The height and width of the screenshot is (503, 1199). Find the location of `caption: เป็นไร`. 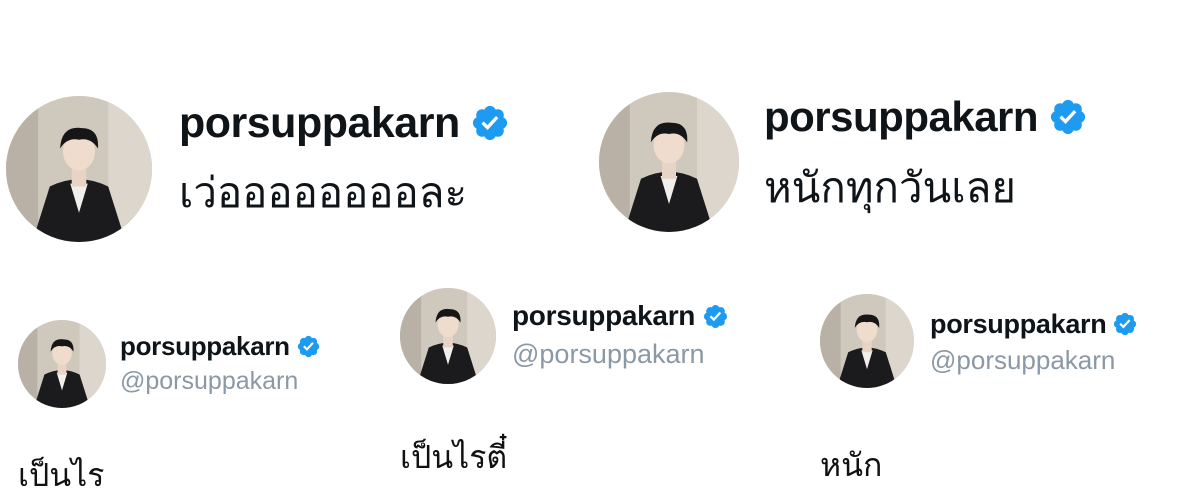

caption: เป็นไร is located at coordinates (61, 475).